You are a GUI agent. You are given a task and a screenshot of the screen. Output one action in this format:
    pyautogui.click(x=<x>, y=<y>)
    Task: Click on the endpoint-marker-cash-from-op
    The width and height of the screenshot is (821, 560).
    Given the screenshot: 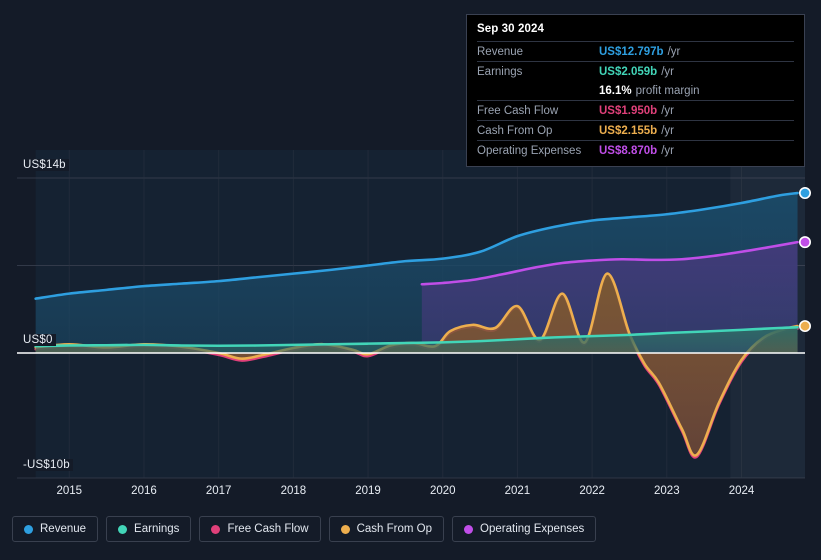 What is the action you would take?
    pyautogui.click(x=804, y=326)
    